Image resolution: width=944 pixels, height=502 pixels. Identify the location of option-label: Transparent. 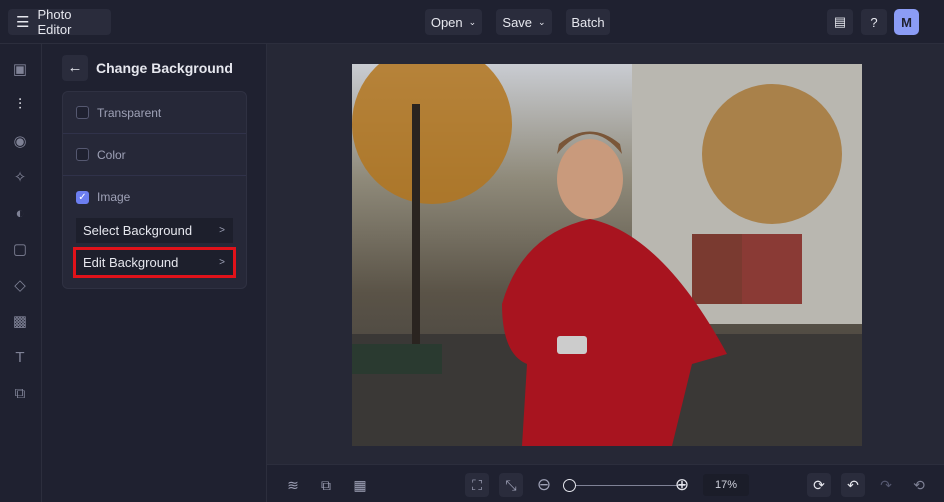
(129, 112).